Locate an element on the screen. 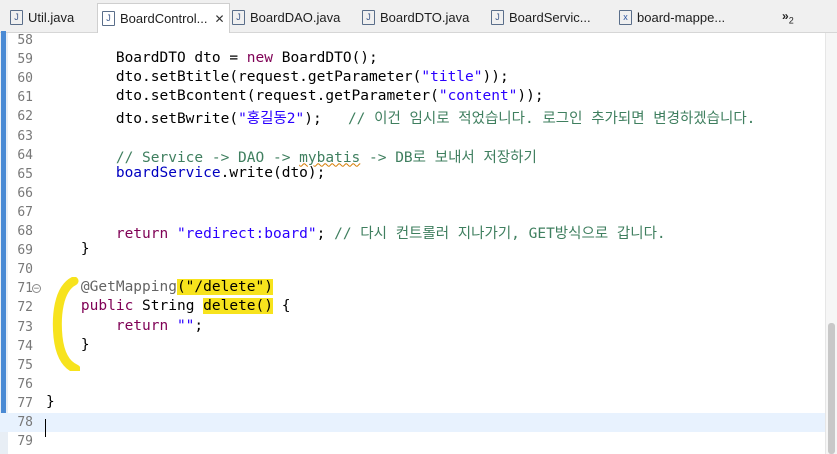 The image size is (837, 454). tab-boardcontrol: J BoardControl... ✕ is located at coordinates (163, 18).